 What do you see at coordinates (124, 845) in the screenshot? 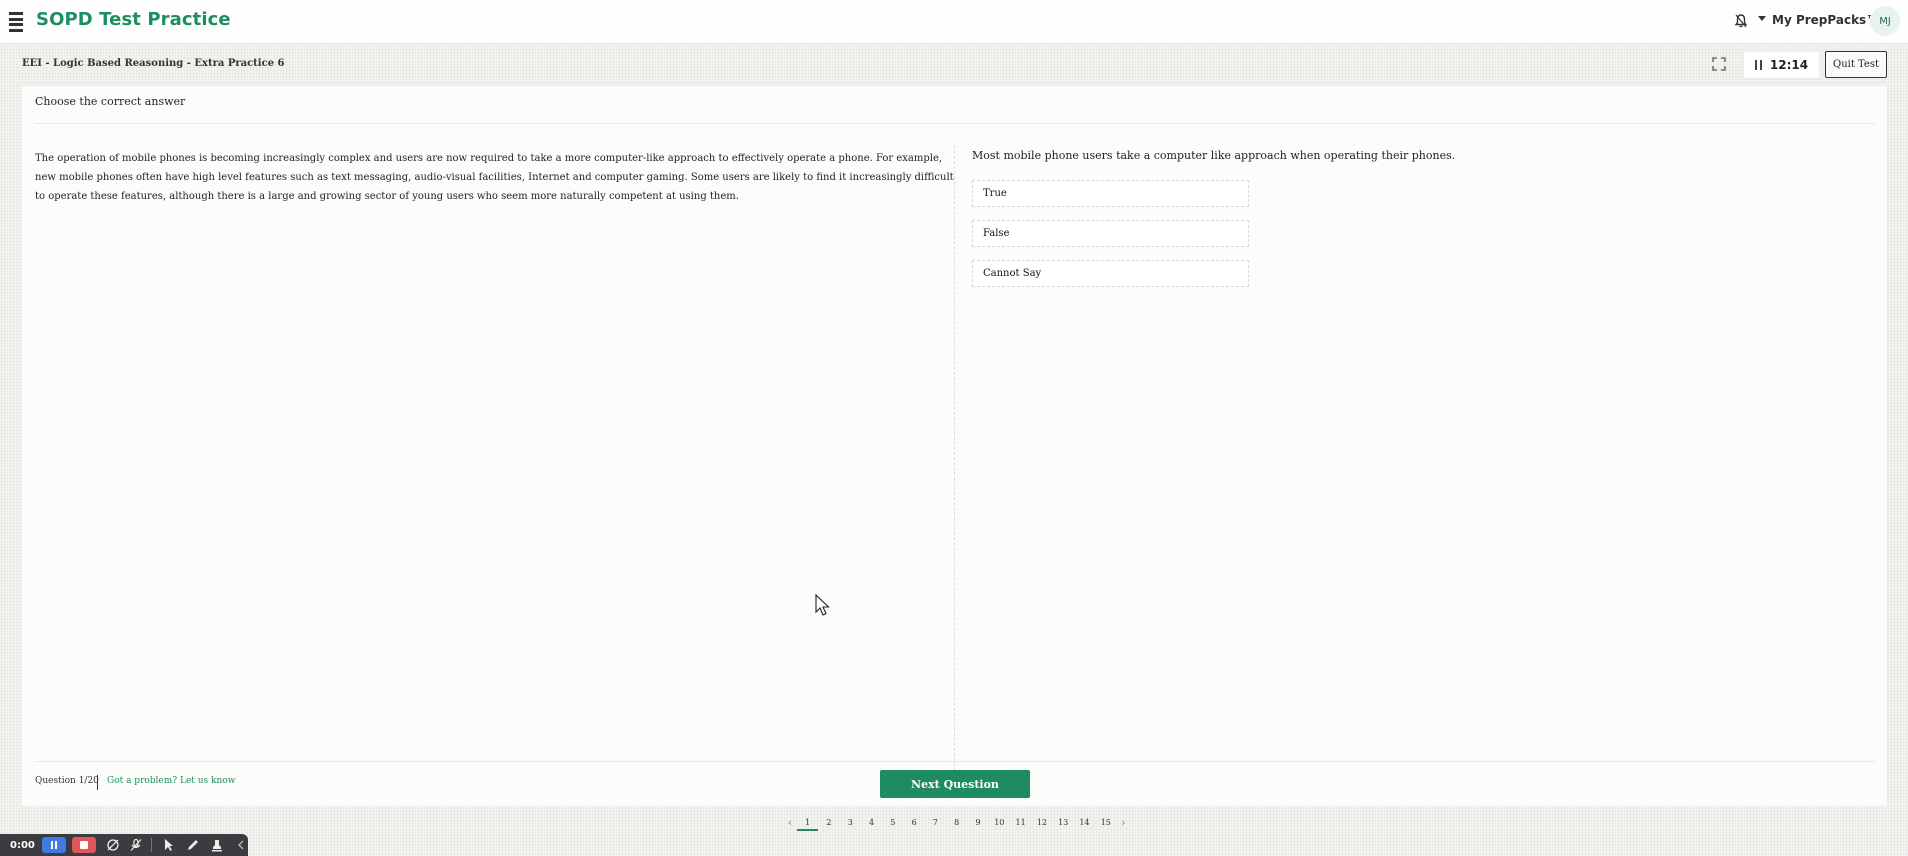
I see `screen-recorder-toolbar: 0:00` at bounding box center [124, 845].